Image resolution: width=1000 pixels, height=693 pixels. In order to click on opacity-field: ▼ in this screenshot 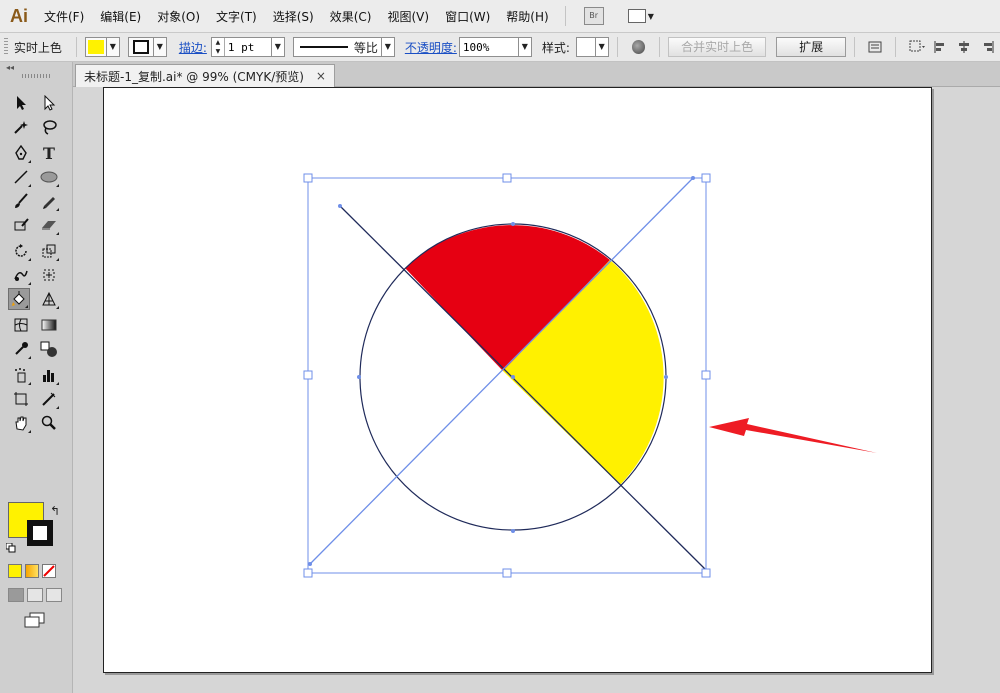, I will do `click(495, 47)`.